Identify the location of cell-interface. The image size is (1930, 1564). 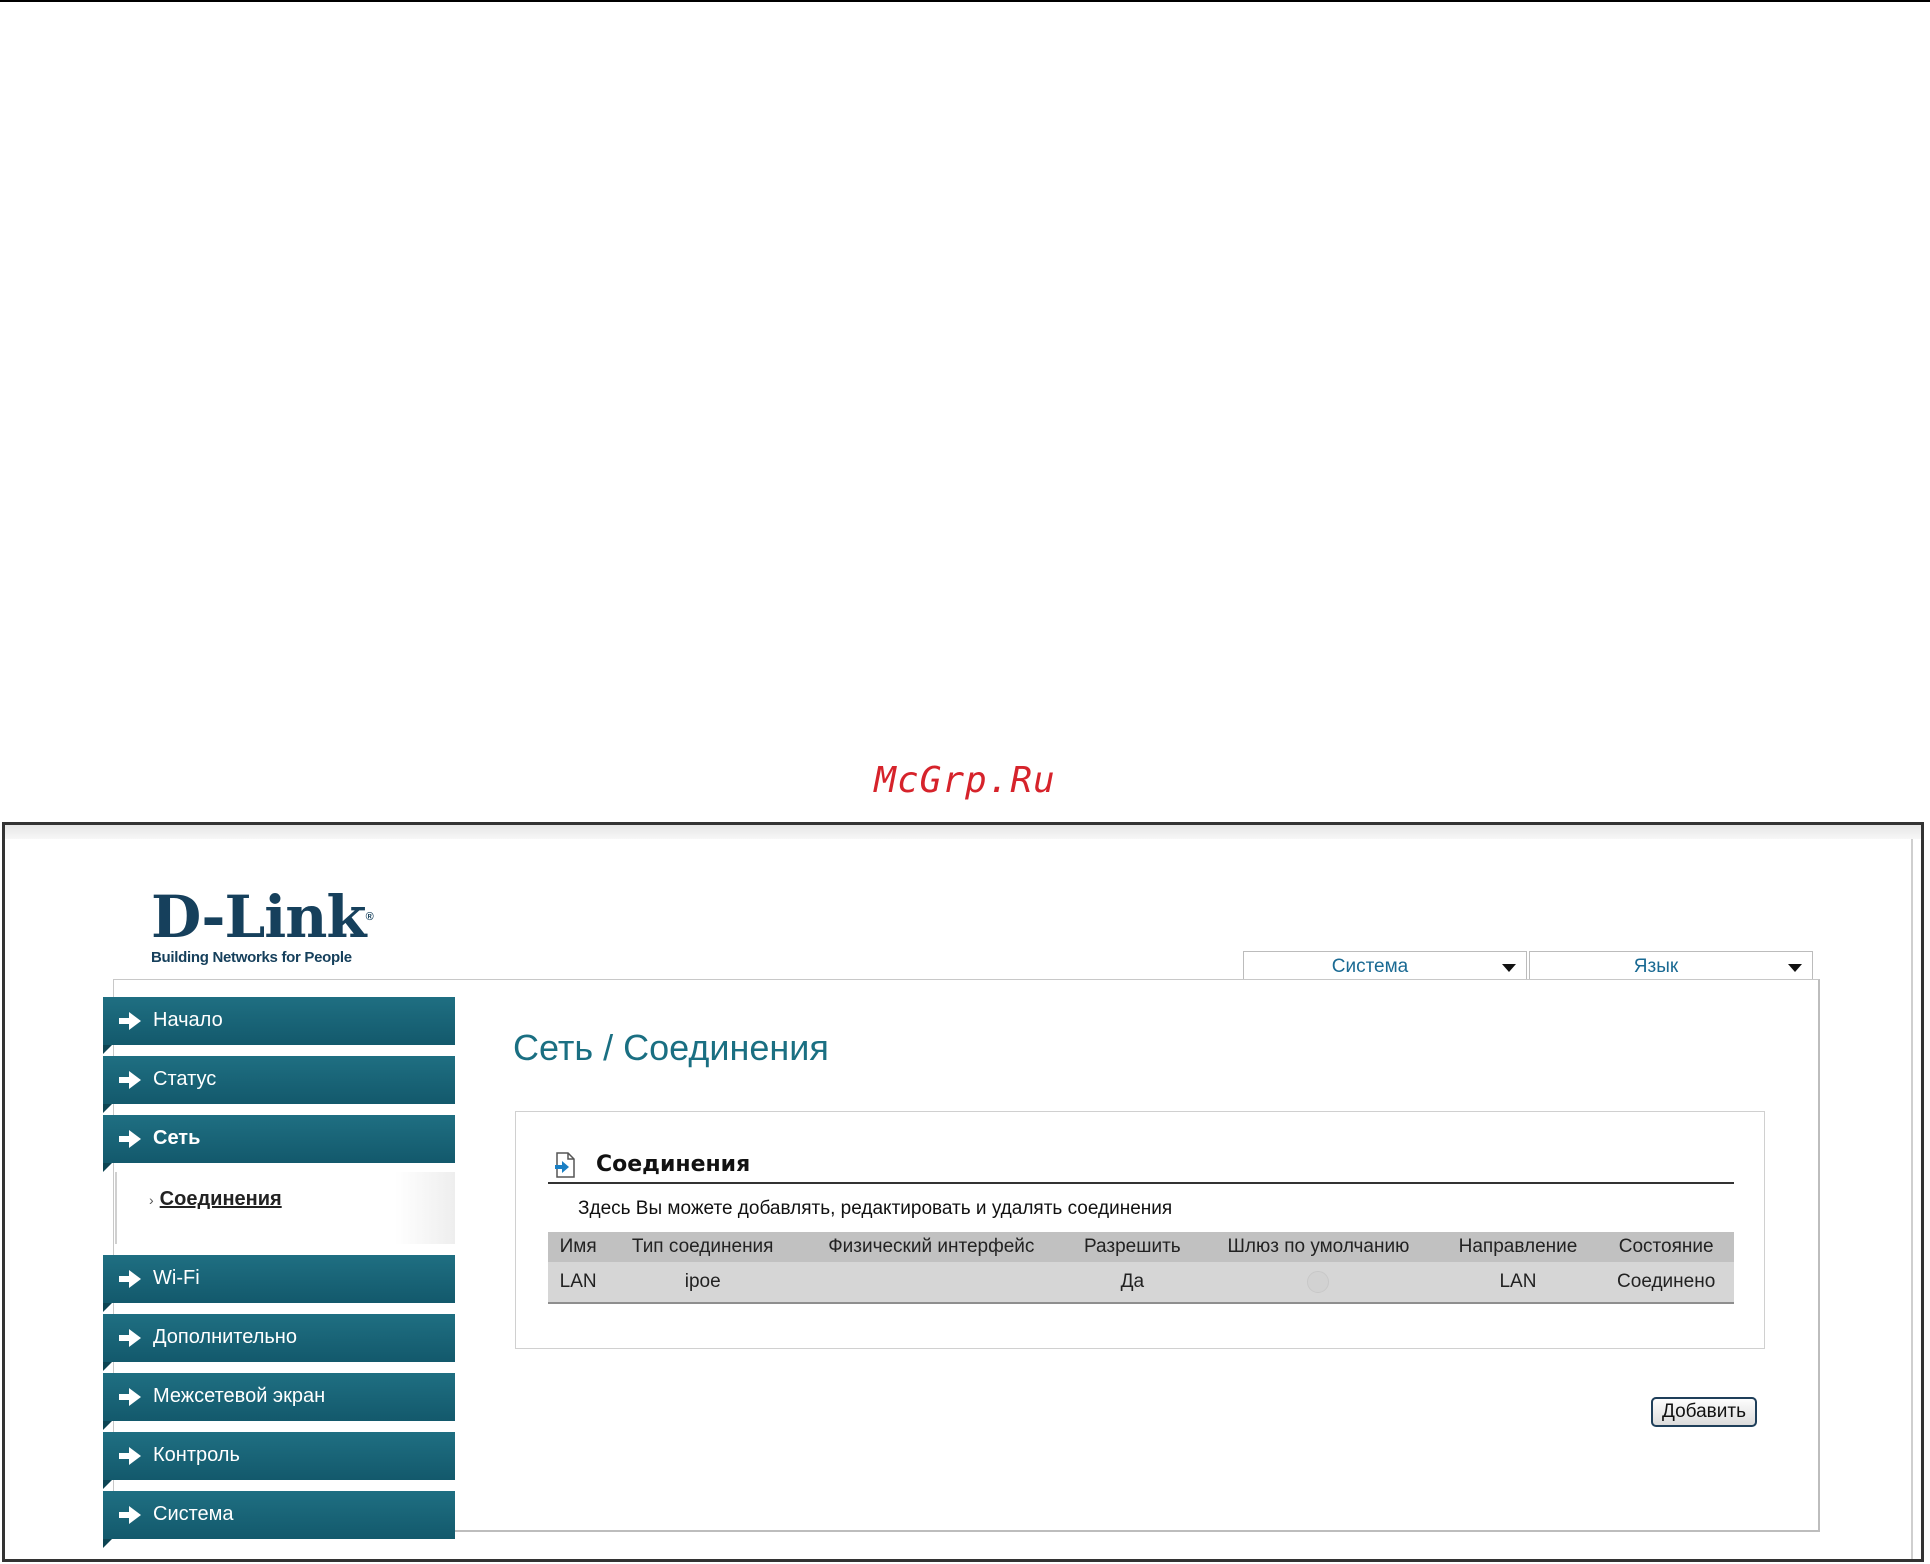
(931, 1282).